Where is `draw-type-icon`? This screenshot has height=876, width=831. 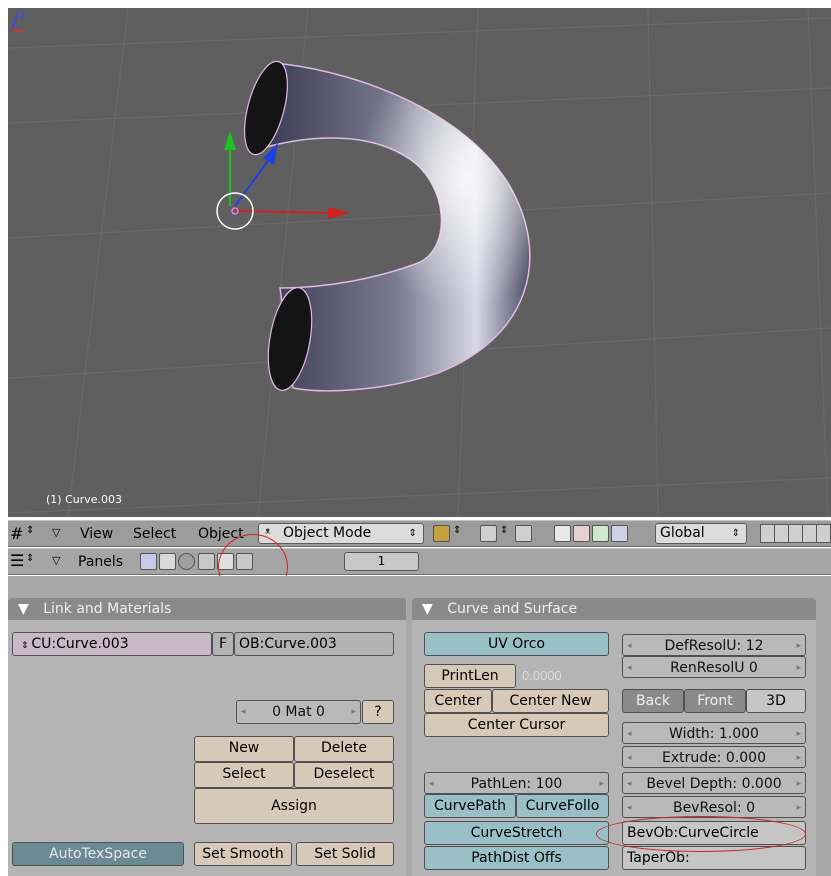 draw-type-icon is located at coordinates (441, 533).